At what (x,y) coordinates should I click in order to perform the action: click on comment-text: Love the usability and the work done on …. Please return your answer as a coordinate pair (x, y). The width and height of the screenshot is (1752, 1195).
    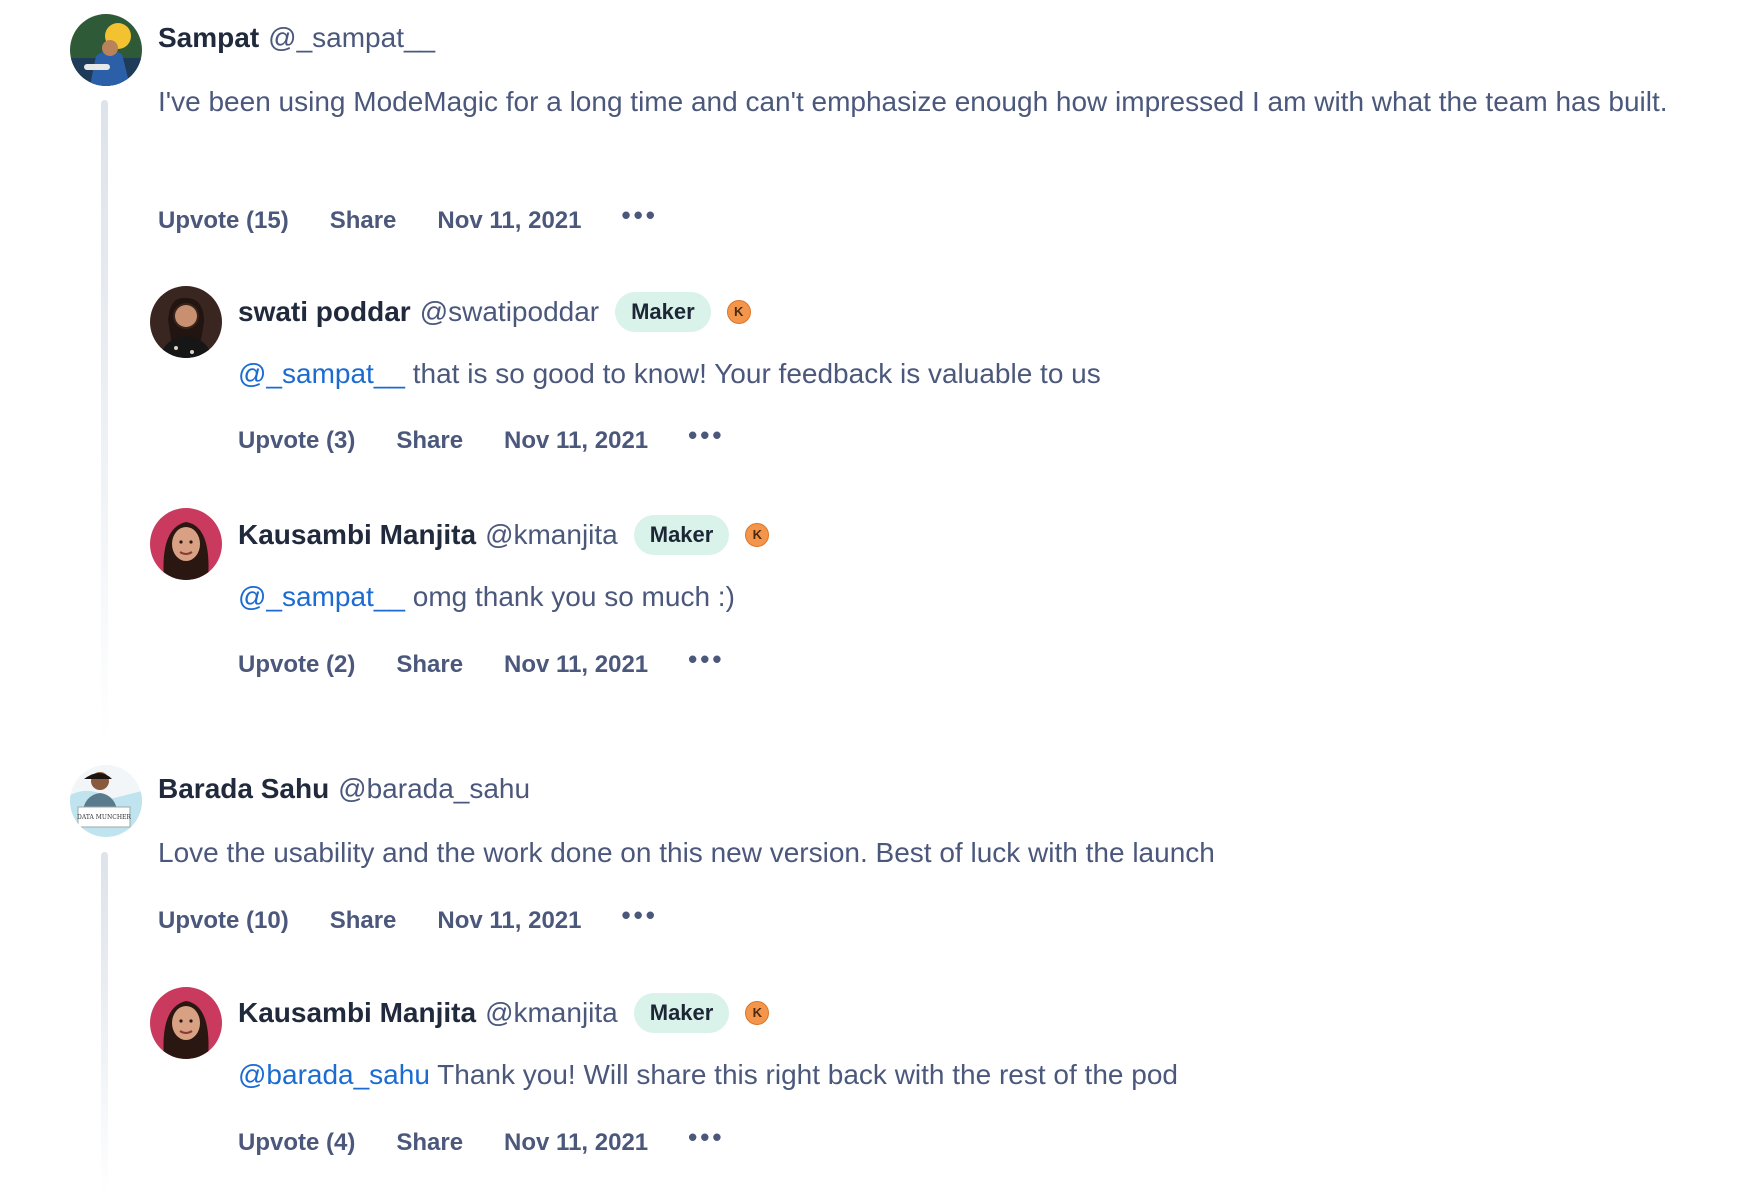
    Looking at the image, I should click on (928, 853).